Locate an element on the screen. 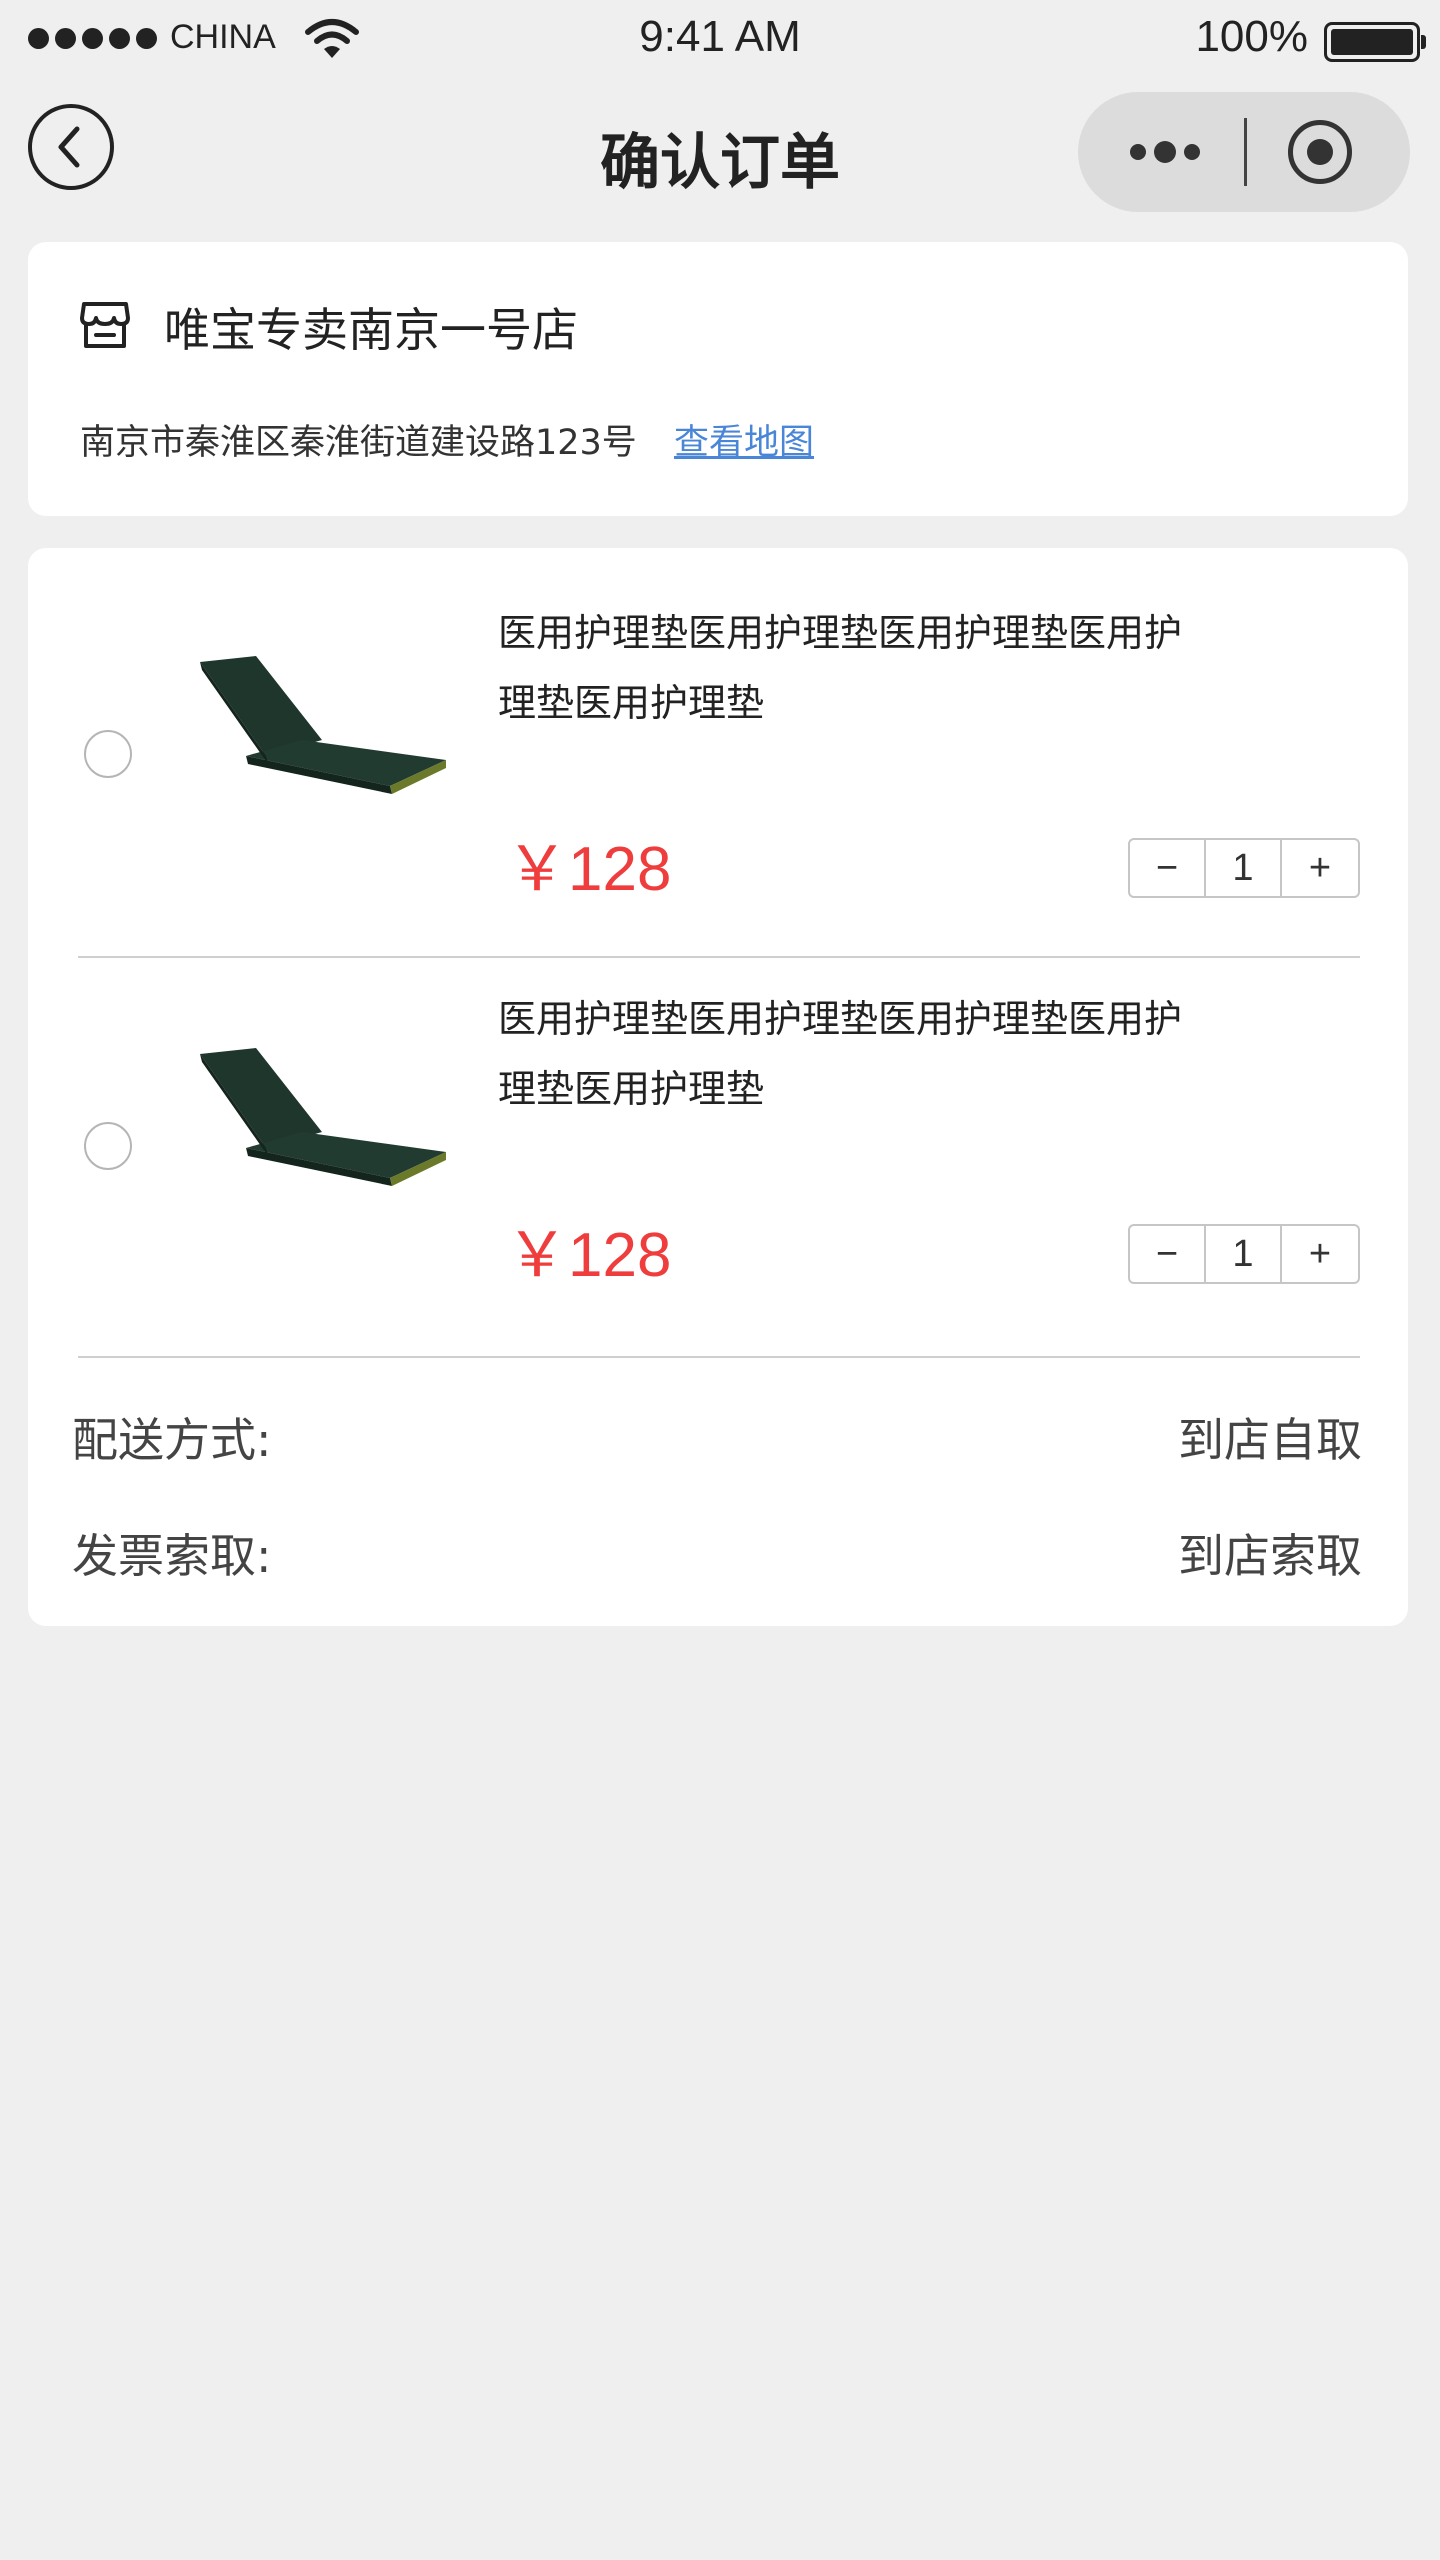 This screenshot has width=1440, height=2560. battery-percentage: 100% is located at coordinates (1251, 36).